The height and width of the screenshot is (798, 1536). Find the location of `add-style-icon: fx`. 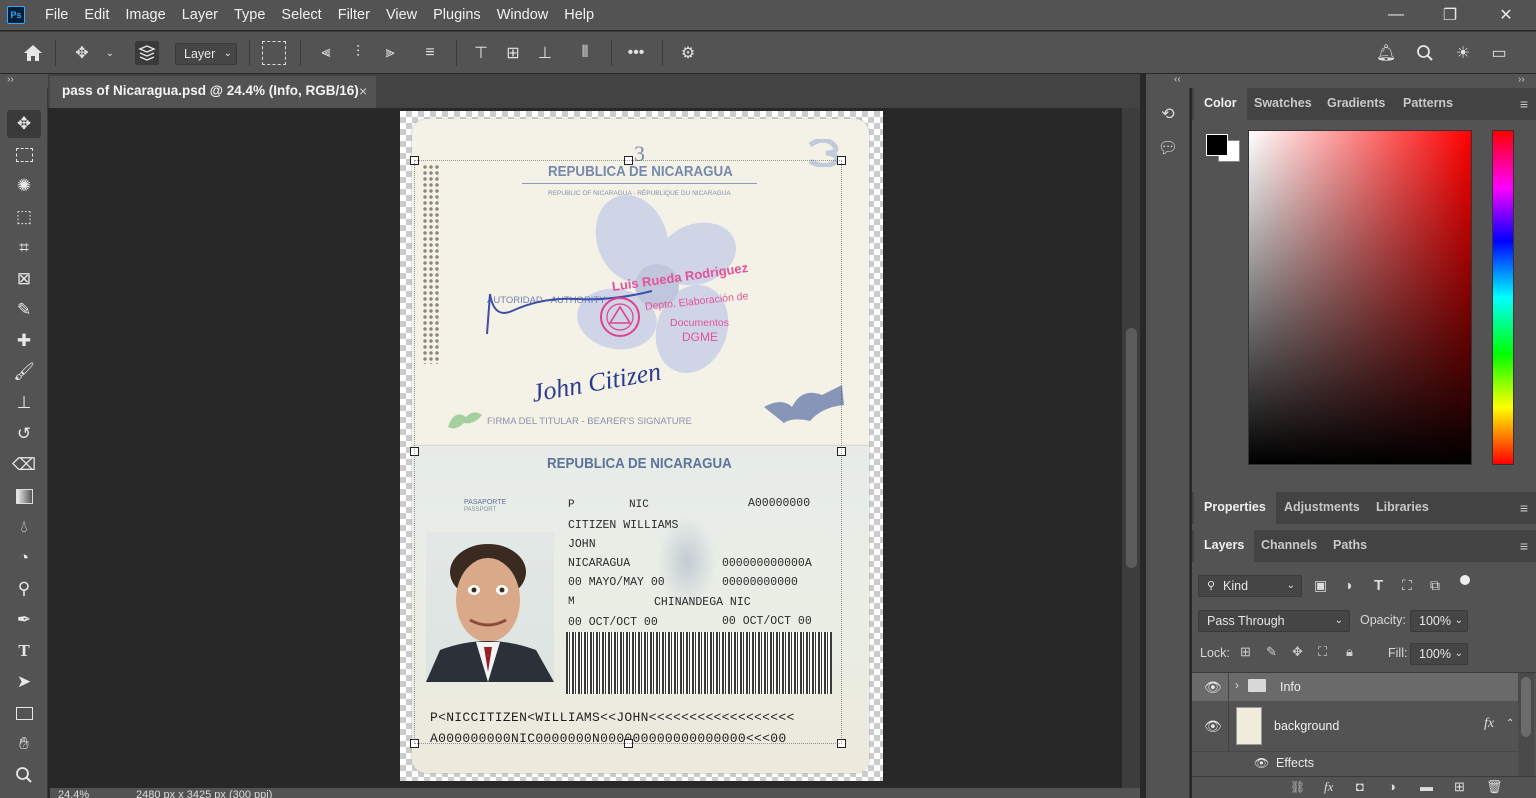

add-style-icon: fx is located at coordinates (1328, 787).